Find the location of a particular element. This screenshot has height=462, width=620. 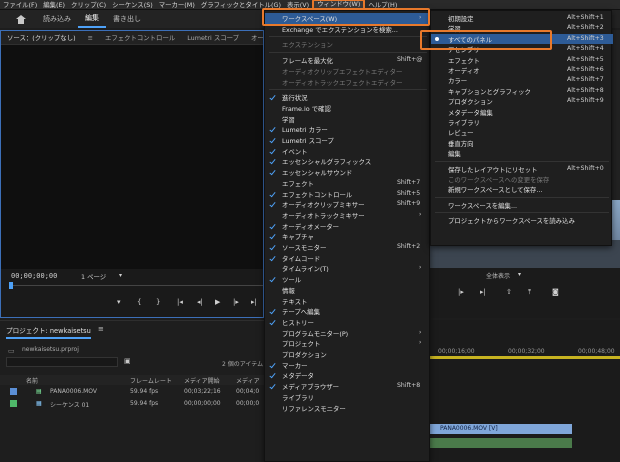

tab-export: 書き出し is located at coordinates (127, 19).